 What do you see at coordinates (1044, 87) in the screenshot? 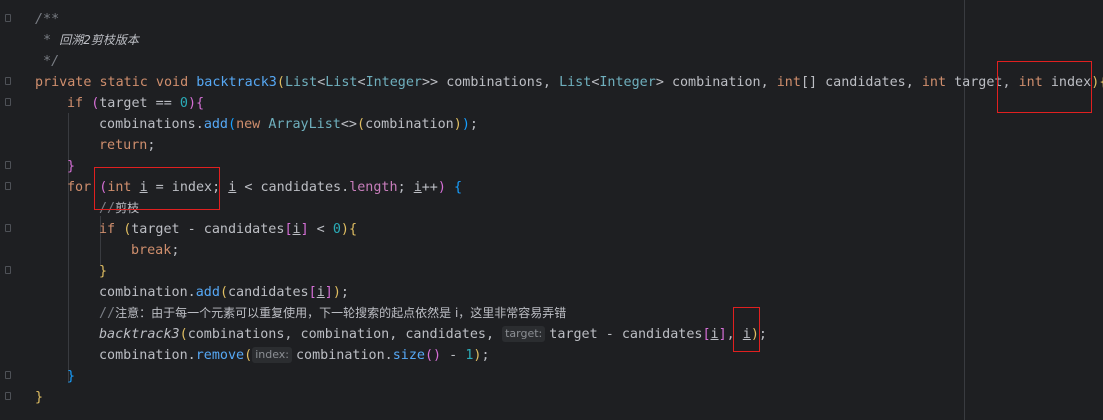
I see `highlight-box-index-param` at bounding box center [1044, 87].